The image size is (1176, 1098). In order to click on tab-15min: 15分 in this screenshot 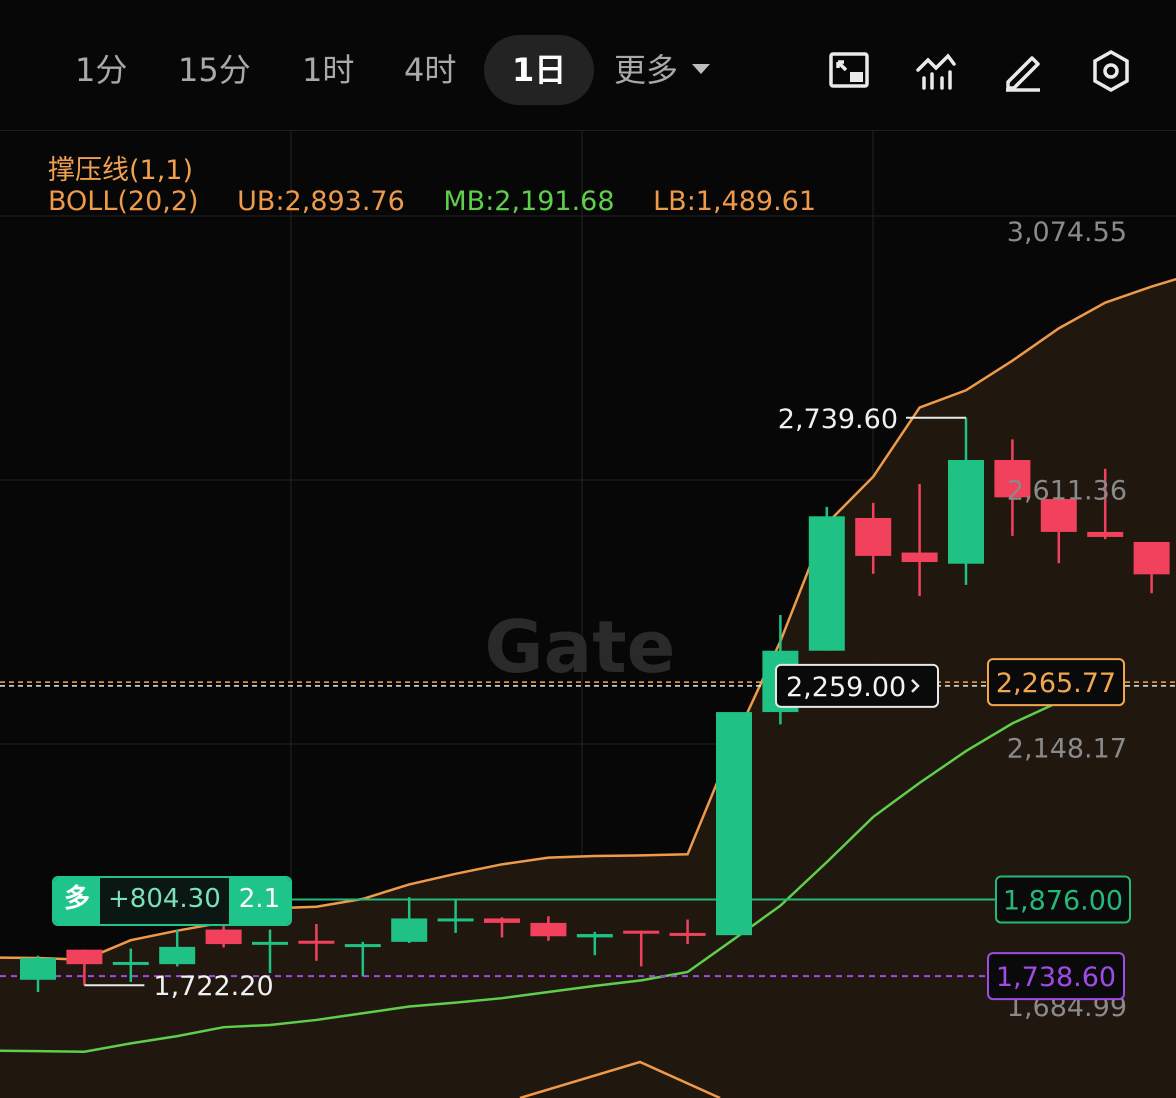, I will do `click(214, 70)`.